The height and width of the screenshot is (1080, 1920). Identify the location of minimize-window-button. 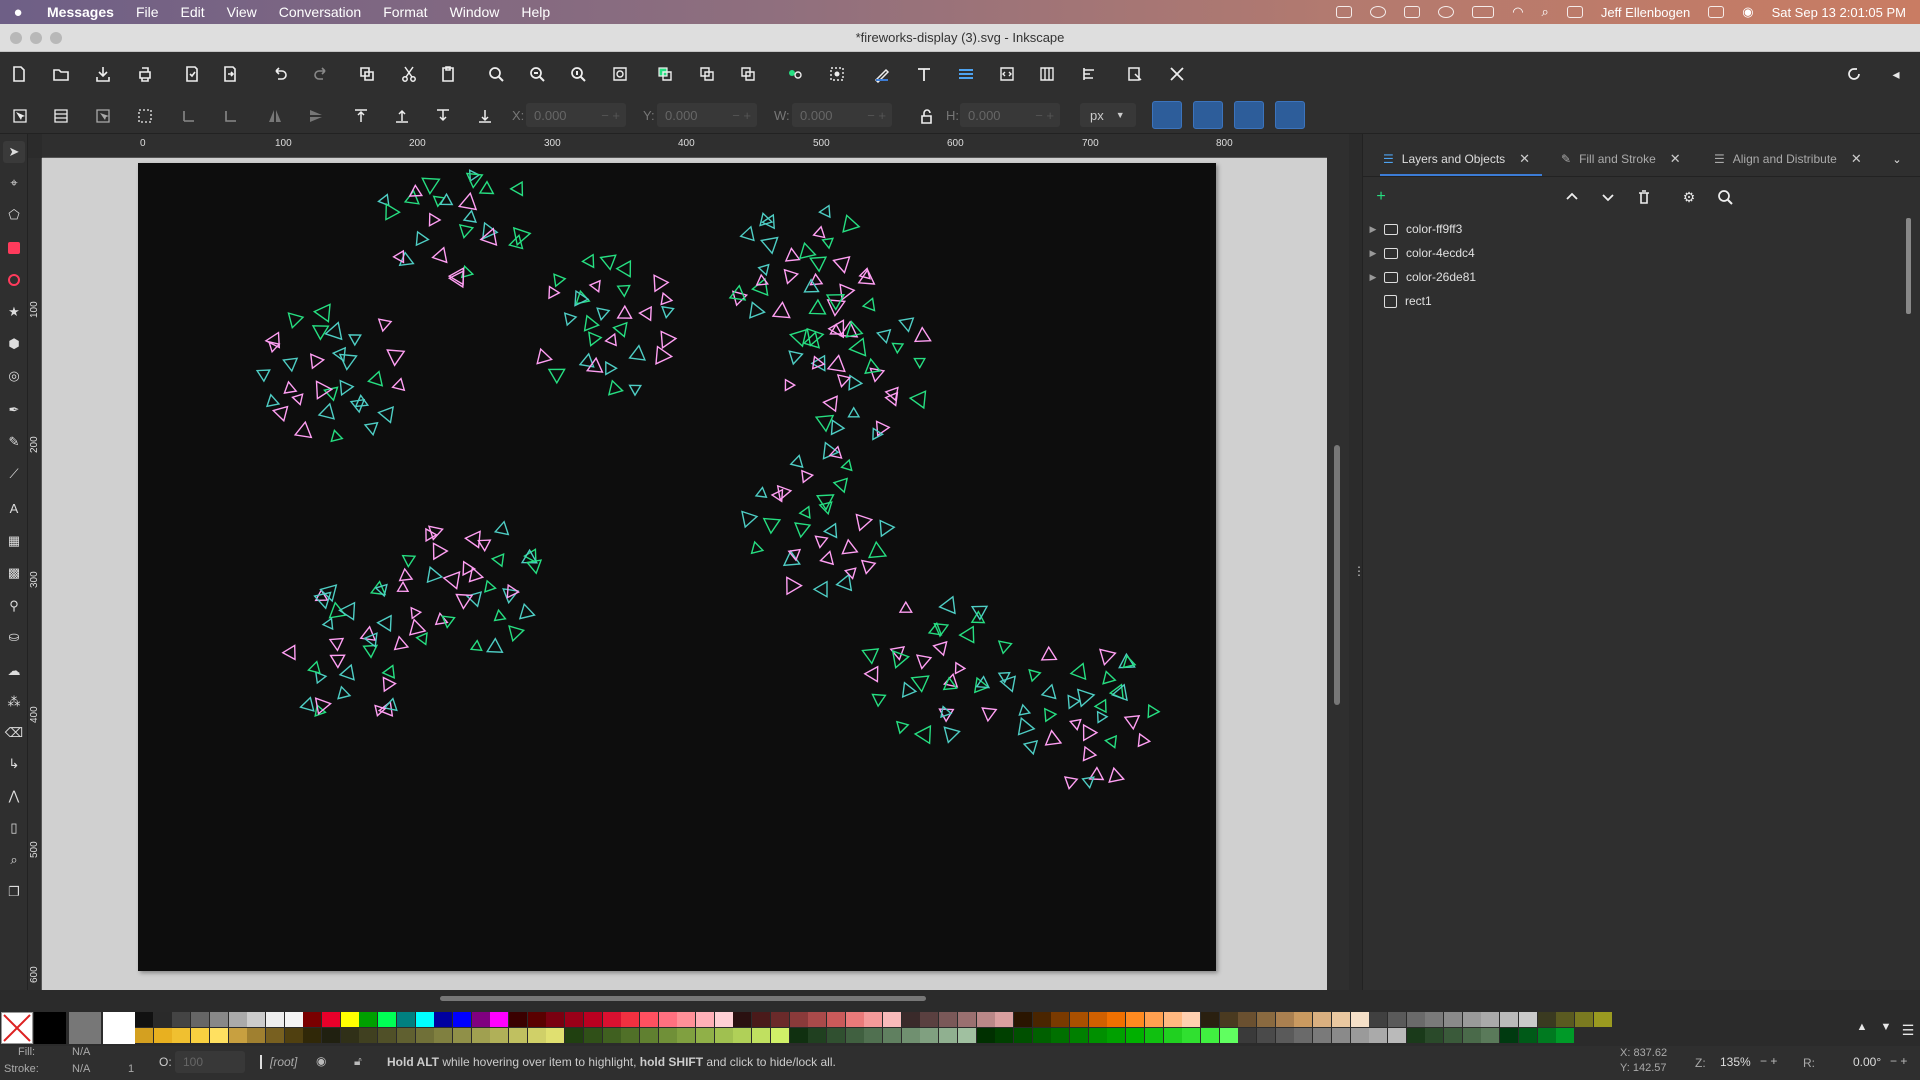
(36, 38).